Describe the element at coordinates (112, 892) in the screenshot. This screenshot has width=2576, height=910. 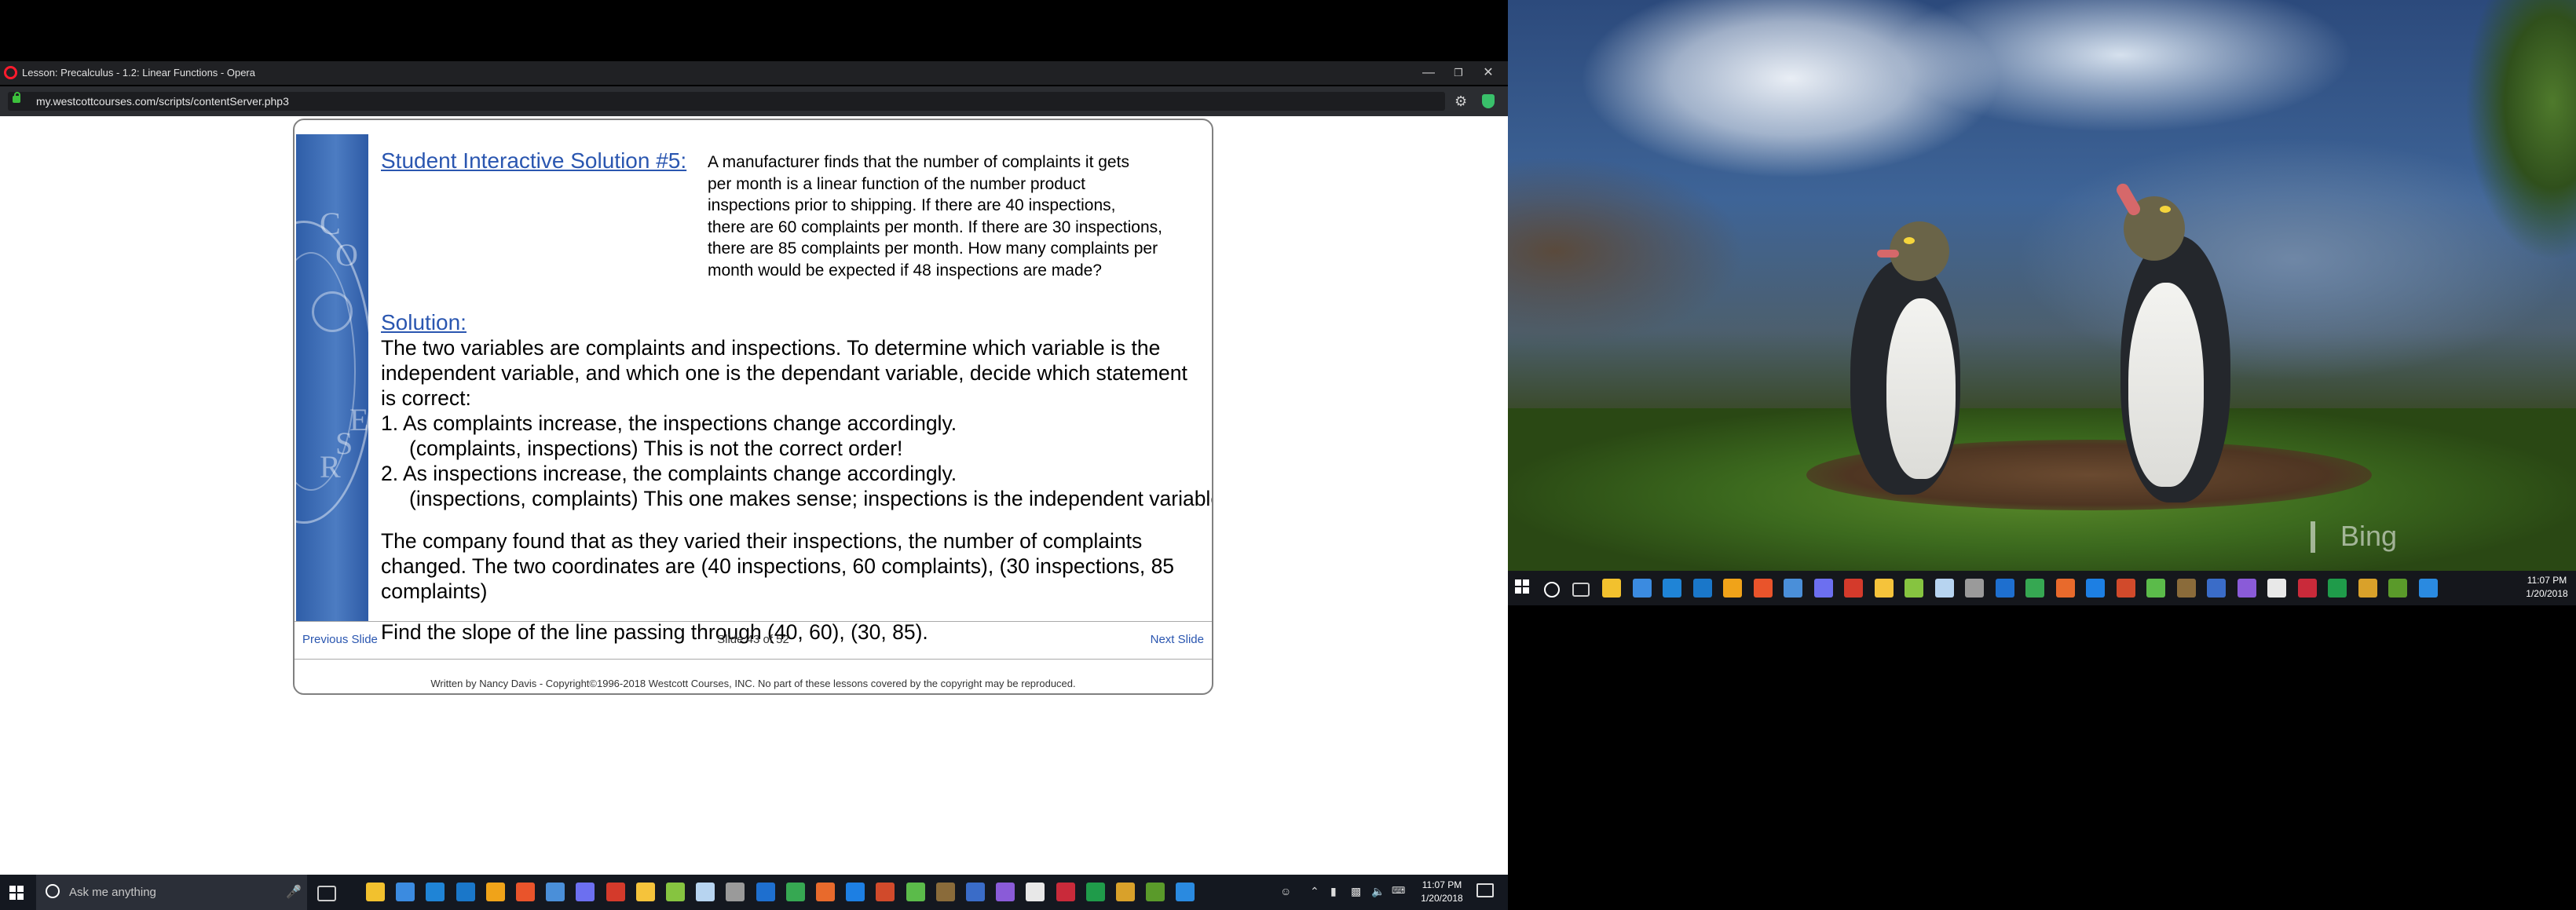
I see `search-placeholder: Ask me anything` at that location.